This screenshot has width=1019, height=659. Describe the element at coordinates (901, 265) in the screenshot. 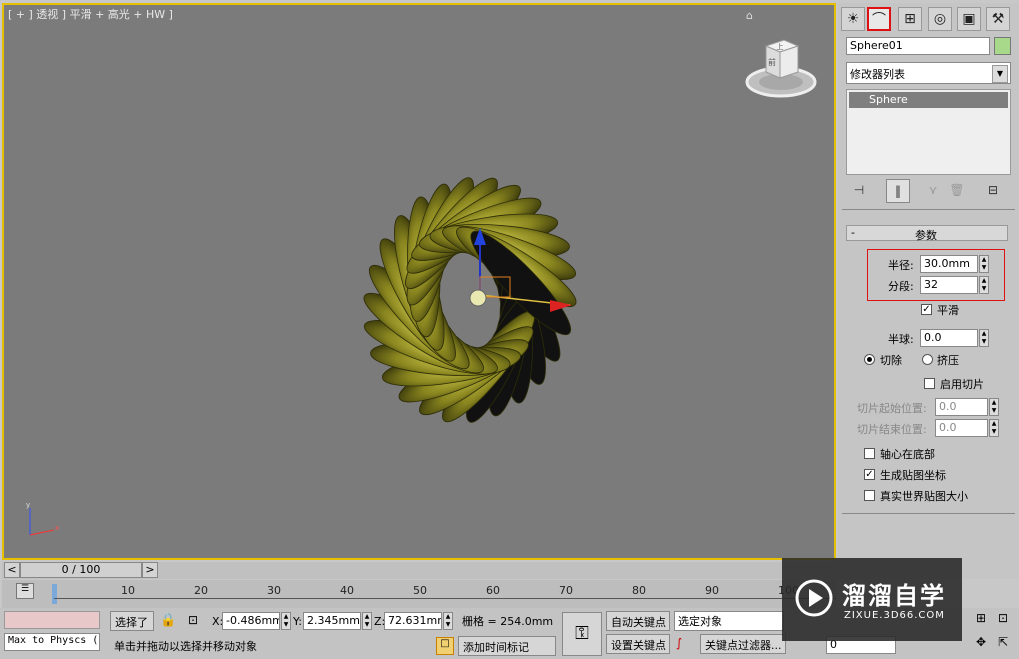

I see `radius-label: 半径:` at that location.